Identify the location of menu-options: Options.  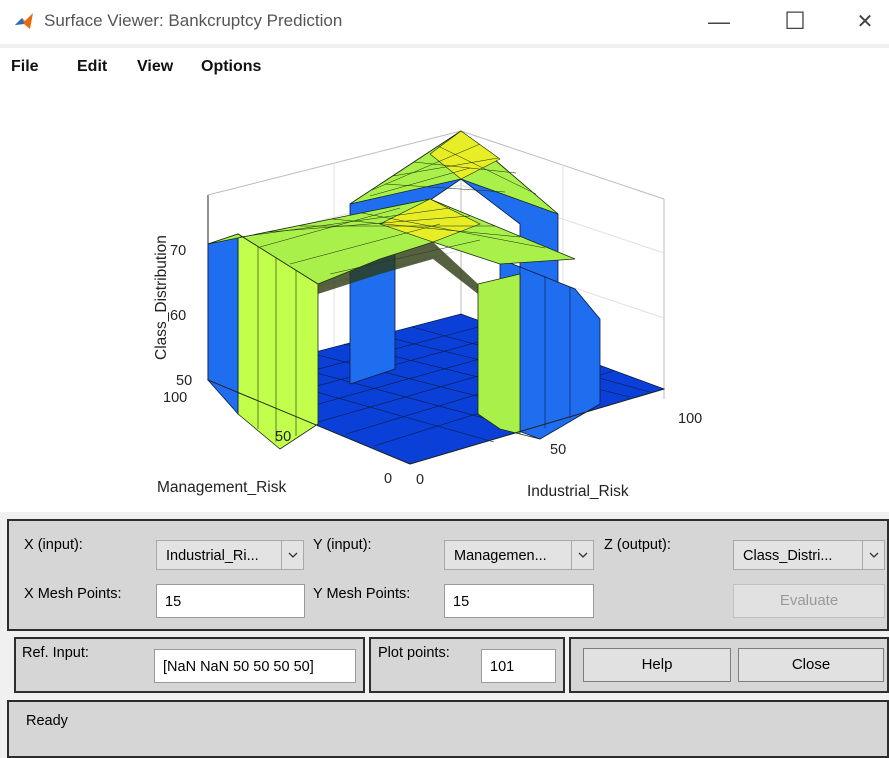
(231, 67).